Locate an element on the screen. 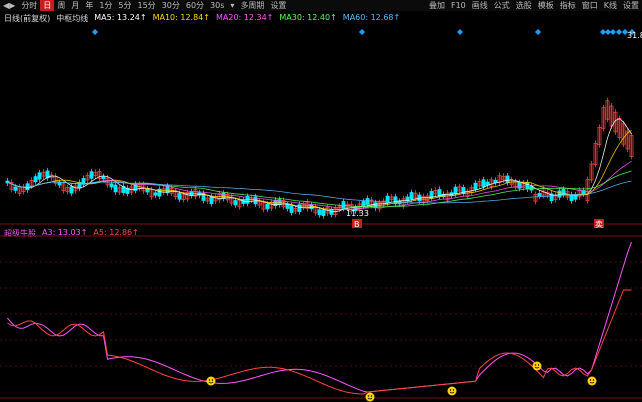 This screenshot has height=402, width=642. signal-markers is located at coordinates (363, 32).